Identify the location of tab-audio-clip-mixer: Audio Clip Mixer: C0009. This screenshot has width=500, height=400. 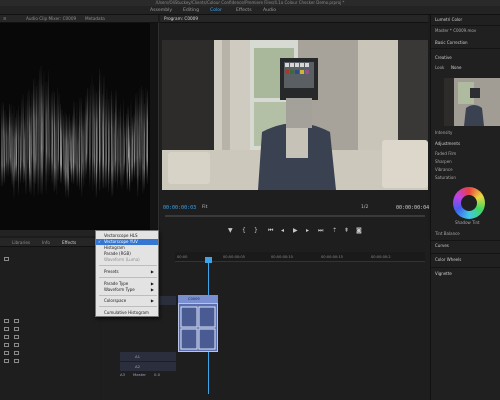
(51, 19).